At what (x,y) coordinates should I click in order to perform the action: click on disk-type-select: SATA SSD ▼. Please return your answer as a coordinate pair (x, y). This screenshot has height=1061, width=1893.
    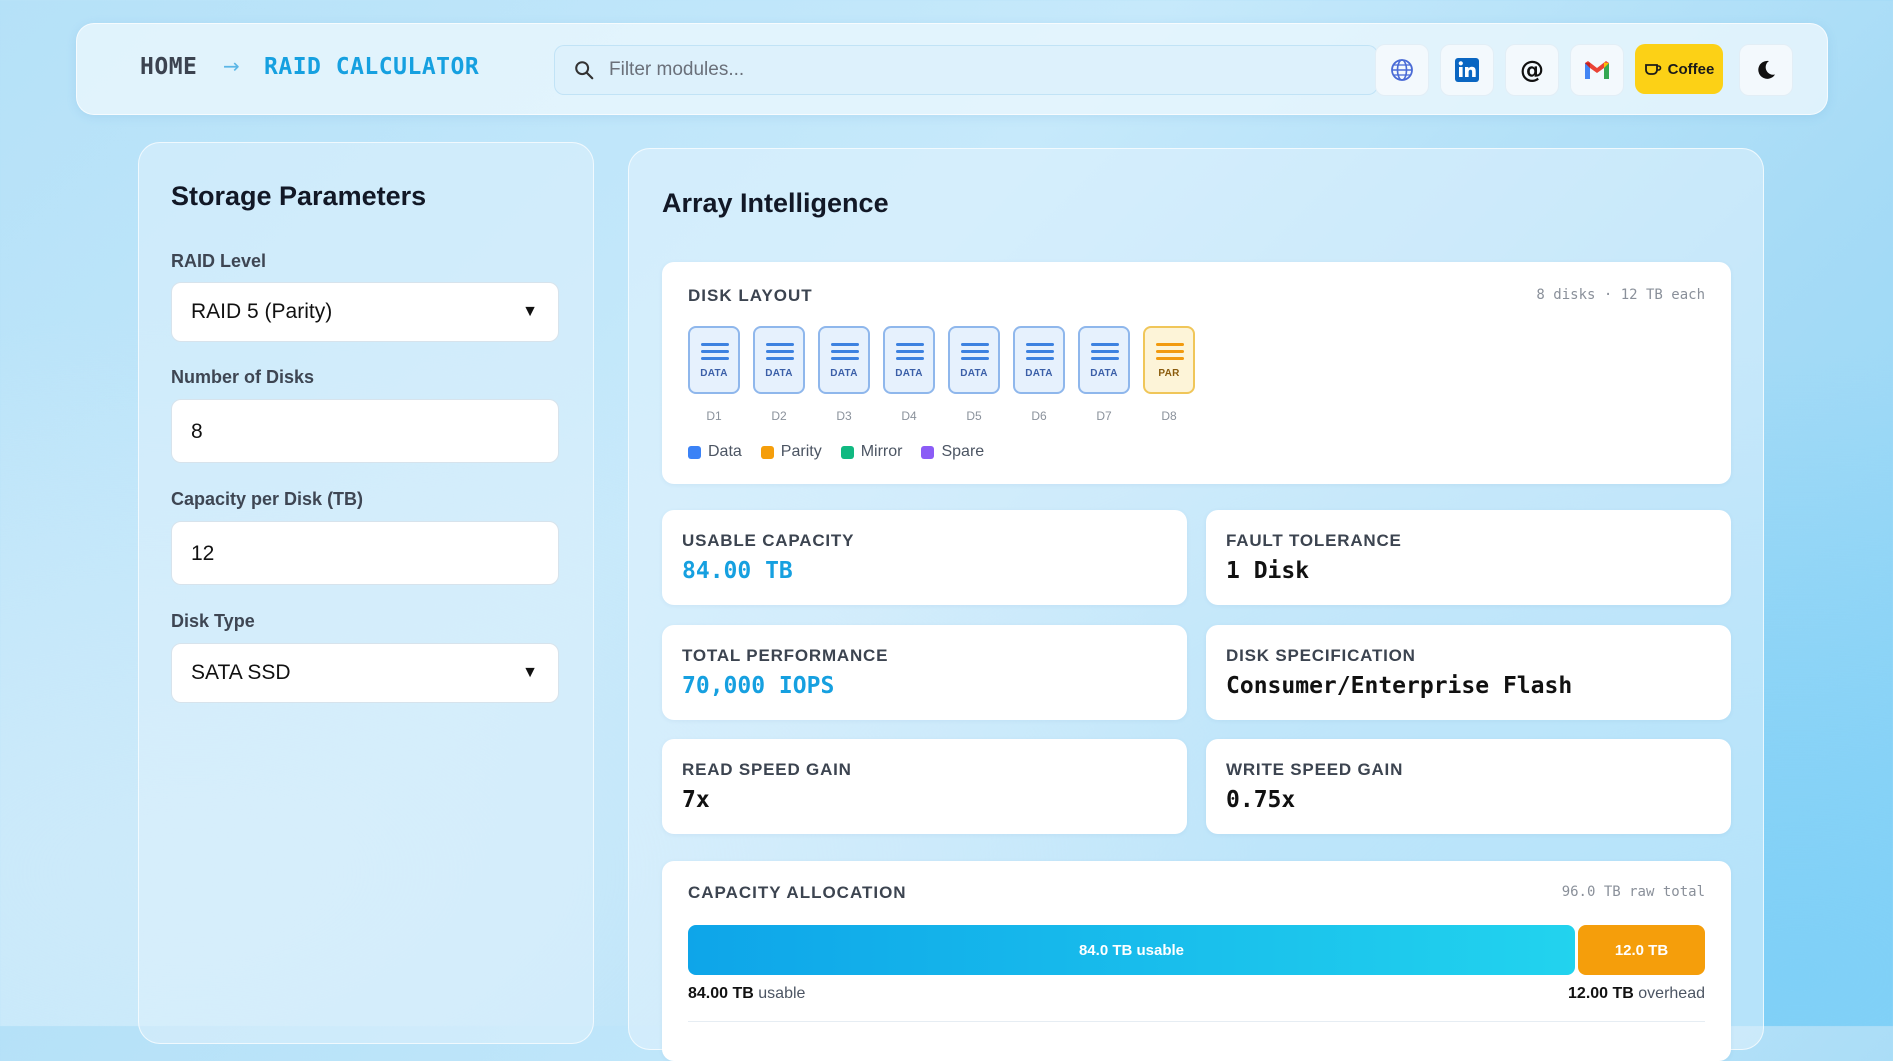
    Looking at the image, I should click on (365, 673).